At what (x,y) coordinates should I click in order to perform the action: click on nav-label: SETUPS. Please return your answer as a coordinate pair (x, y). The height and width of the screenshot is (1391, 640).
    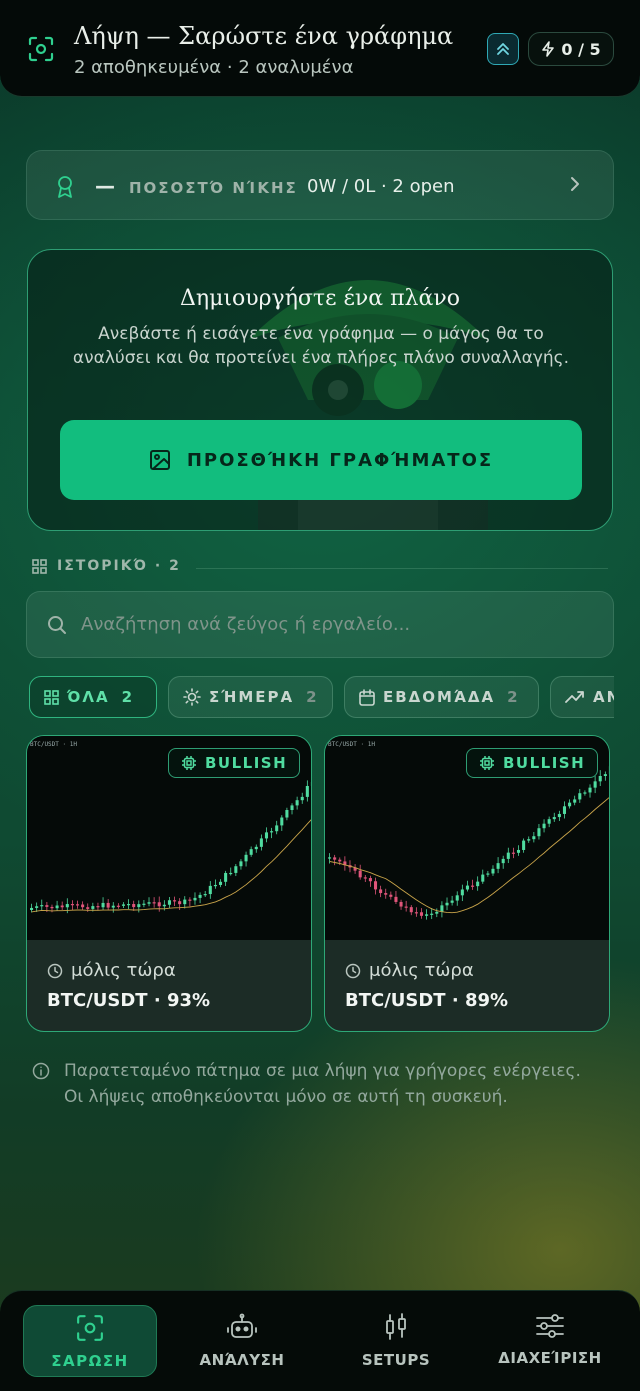
    Looking at the image, I should click on (396, 1360).